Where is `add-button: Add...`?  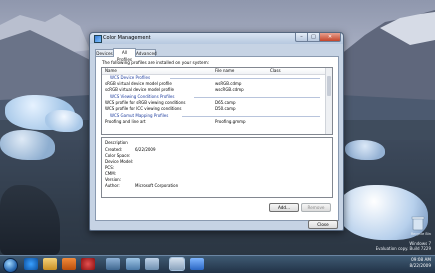
add-button: Add... is located at coordinates (284, 207).